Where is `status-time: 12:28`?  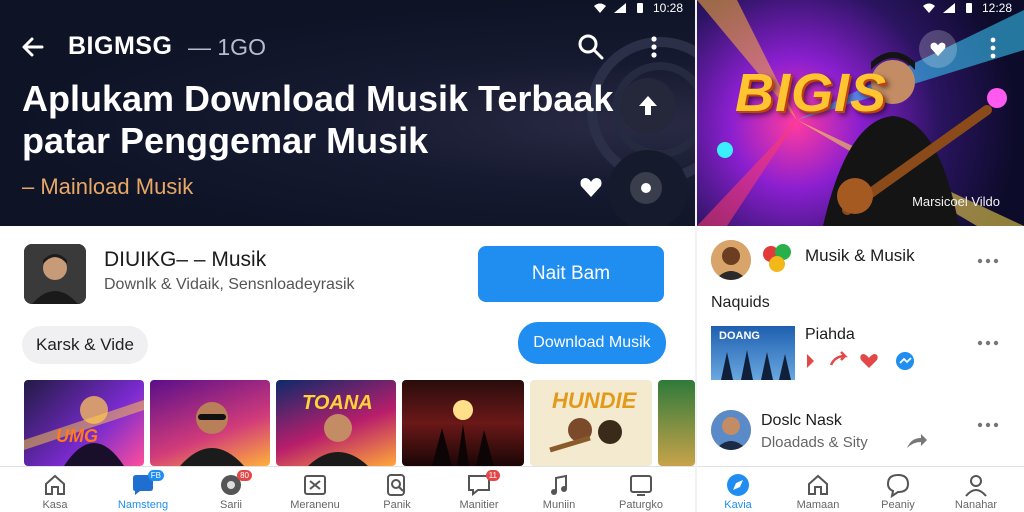
status-time: 12:28 is located at coordinates (996, 8).